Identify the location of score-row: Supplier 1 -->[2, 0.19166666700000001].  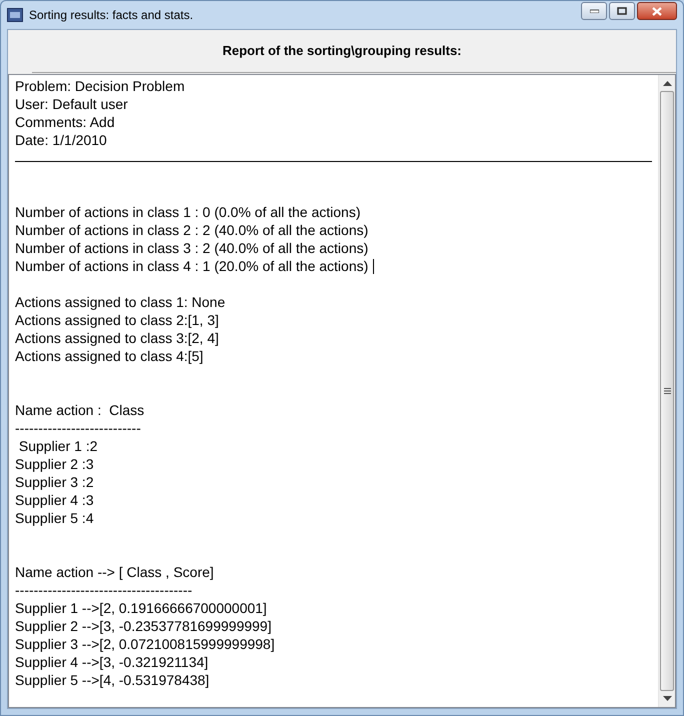
(141, 608).